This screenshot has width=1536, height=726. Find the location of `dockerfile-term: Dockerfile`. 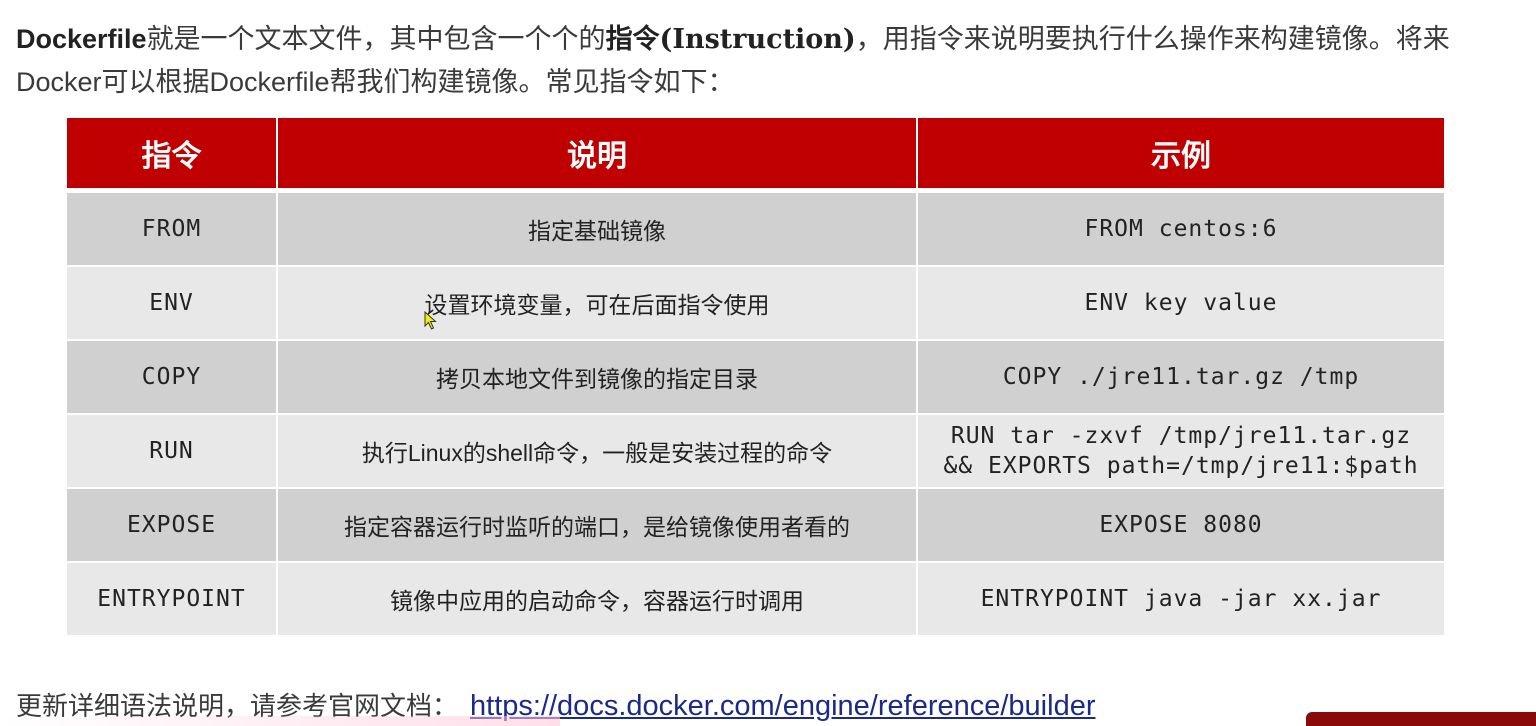

dockerfile-term: Dockerfile is located at coordinates (81, 39).